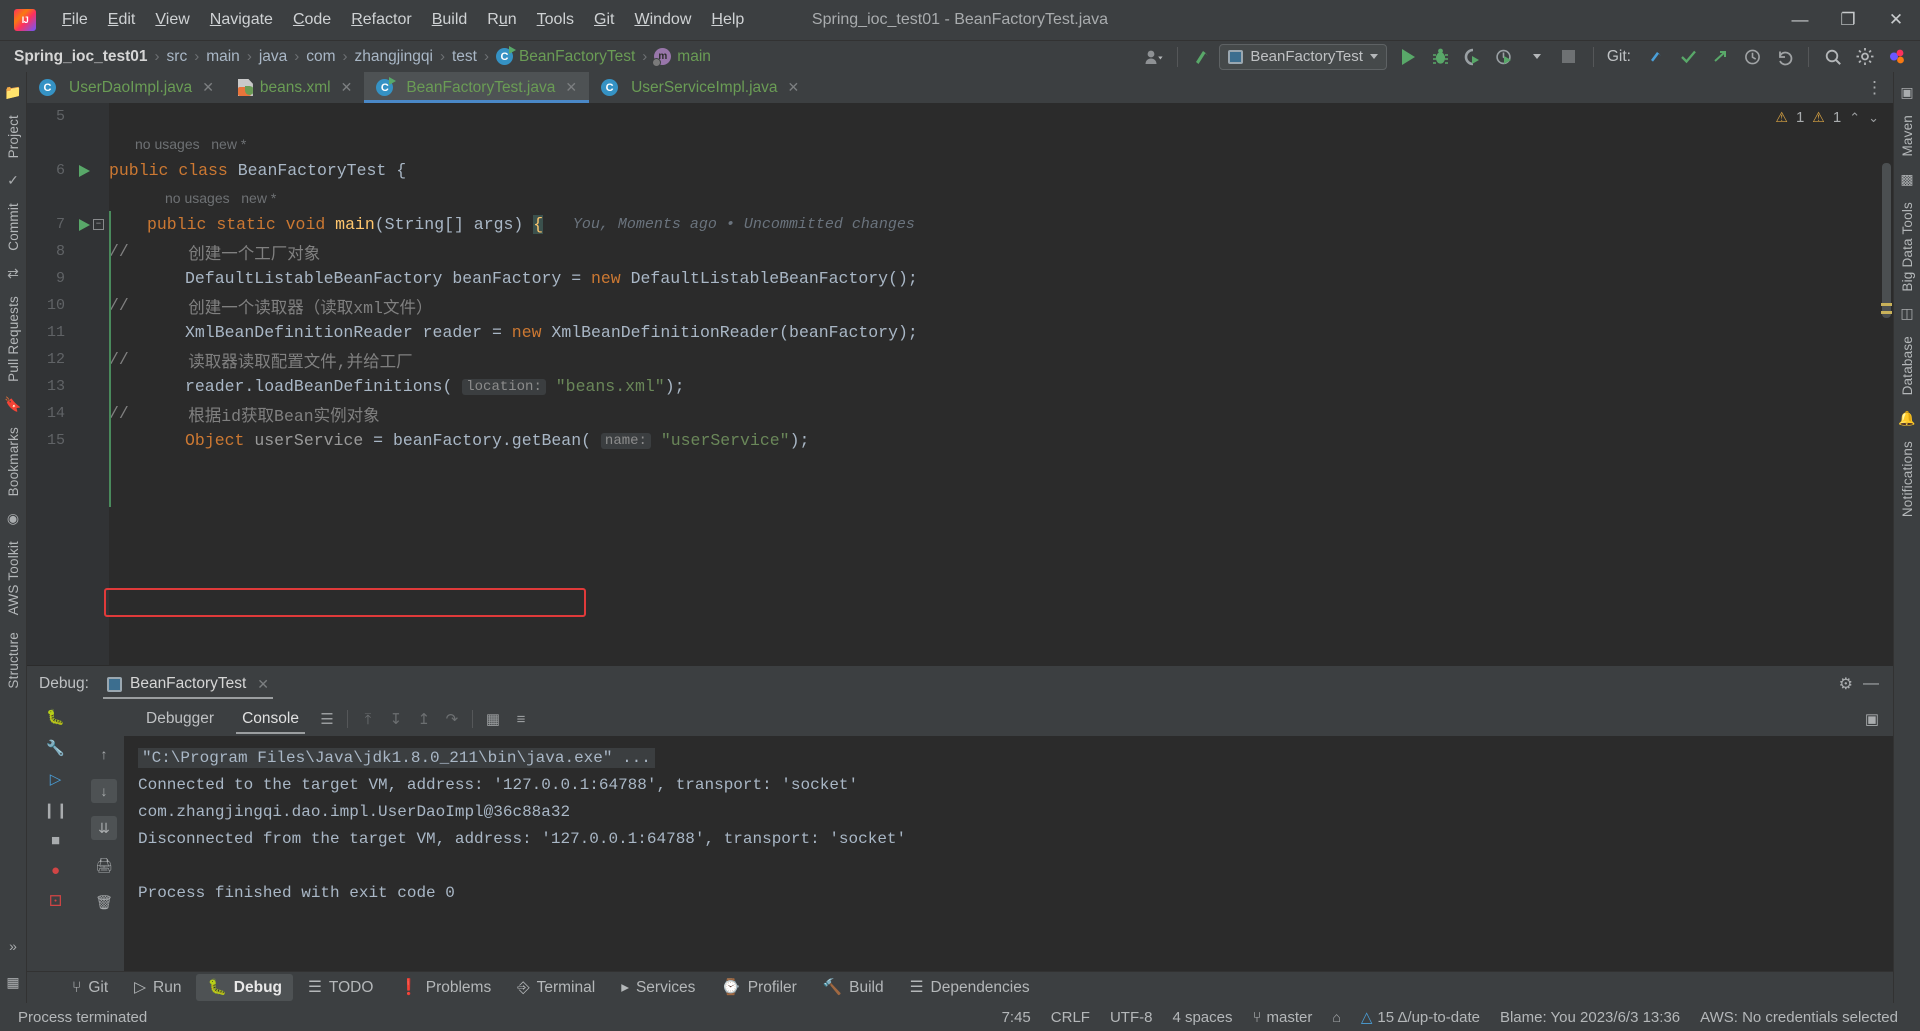 The width and height of the screenshot is (1920, 1031). What do you see at coordinates (853, 987) in the screenshot?
I see `tool-window-build: 🔨 Build` at bounding box center [853, 987].